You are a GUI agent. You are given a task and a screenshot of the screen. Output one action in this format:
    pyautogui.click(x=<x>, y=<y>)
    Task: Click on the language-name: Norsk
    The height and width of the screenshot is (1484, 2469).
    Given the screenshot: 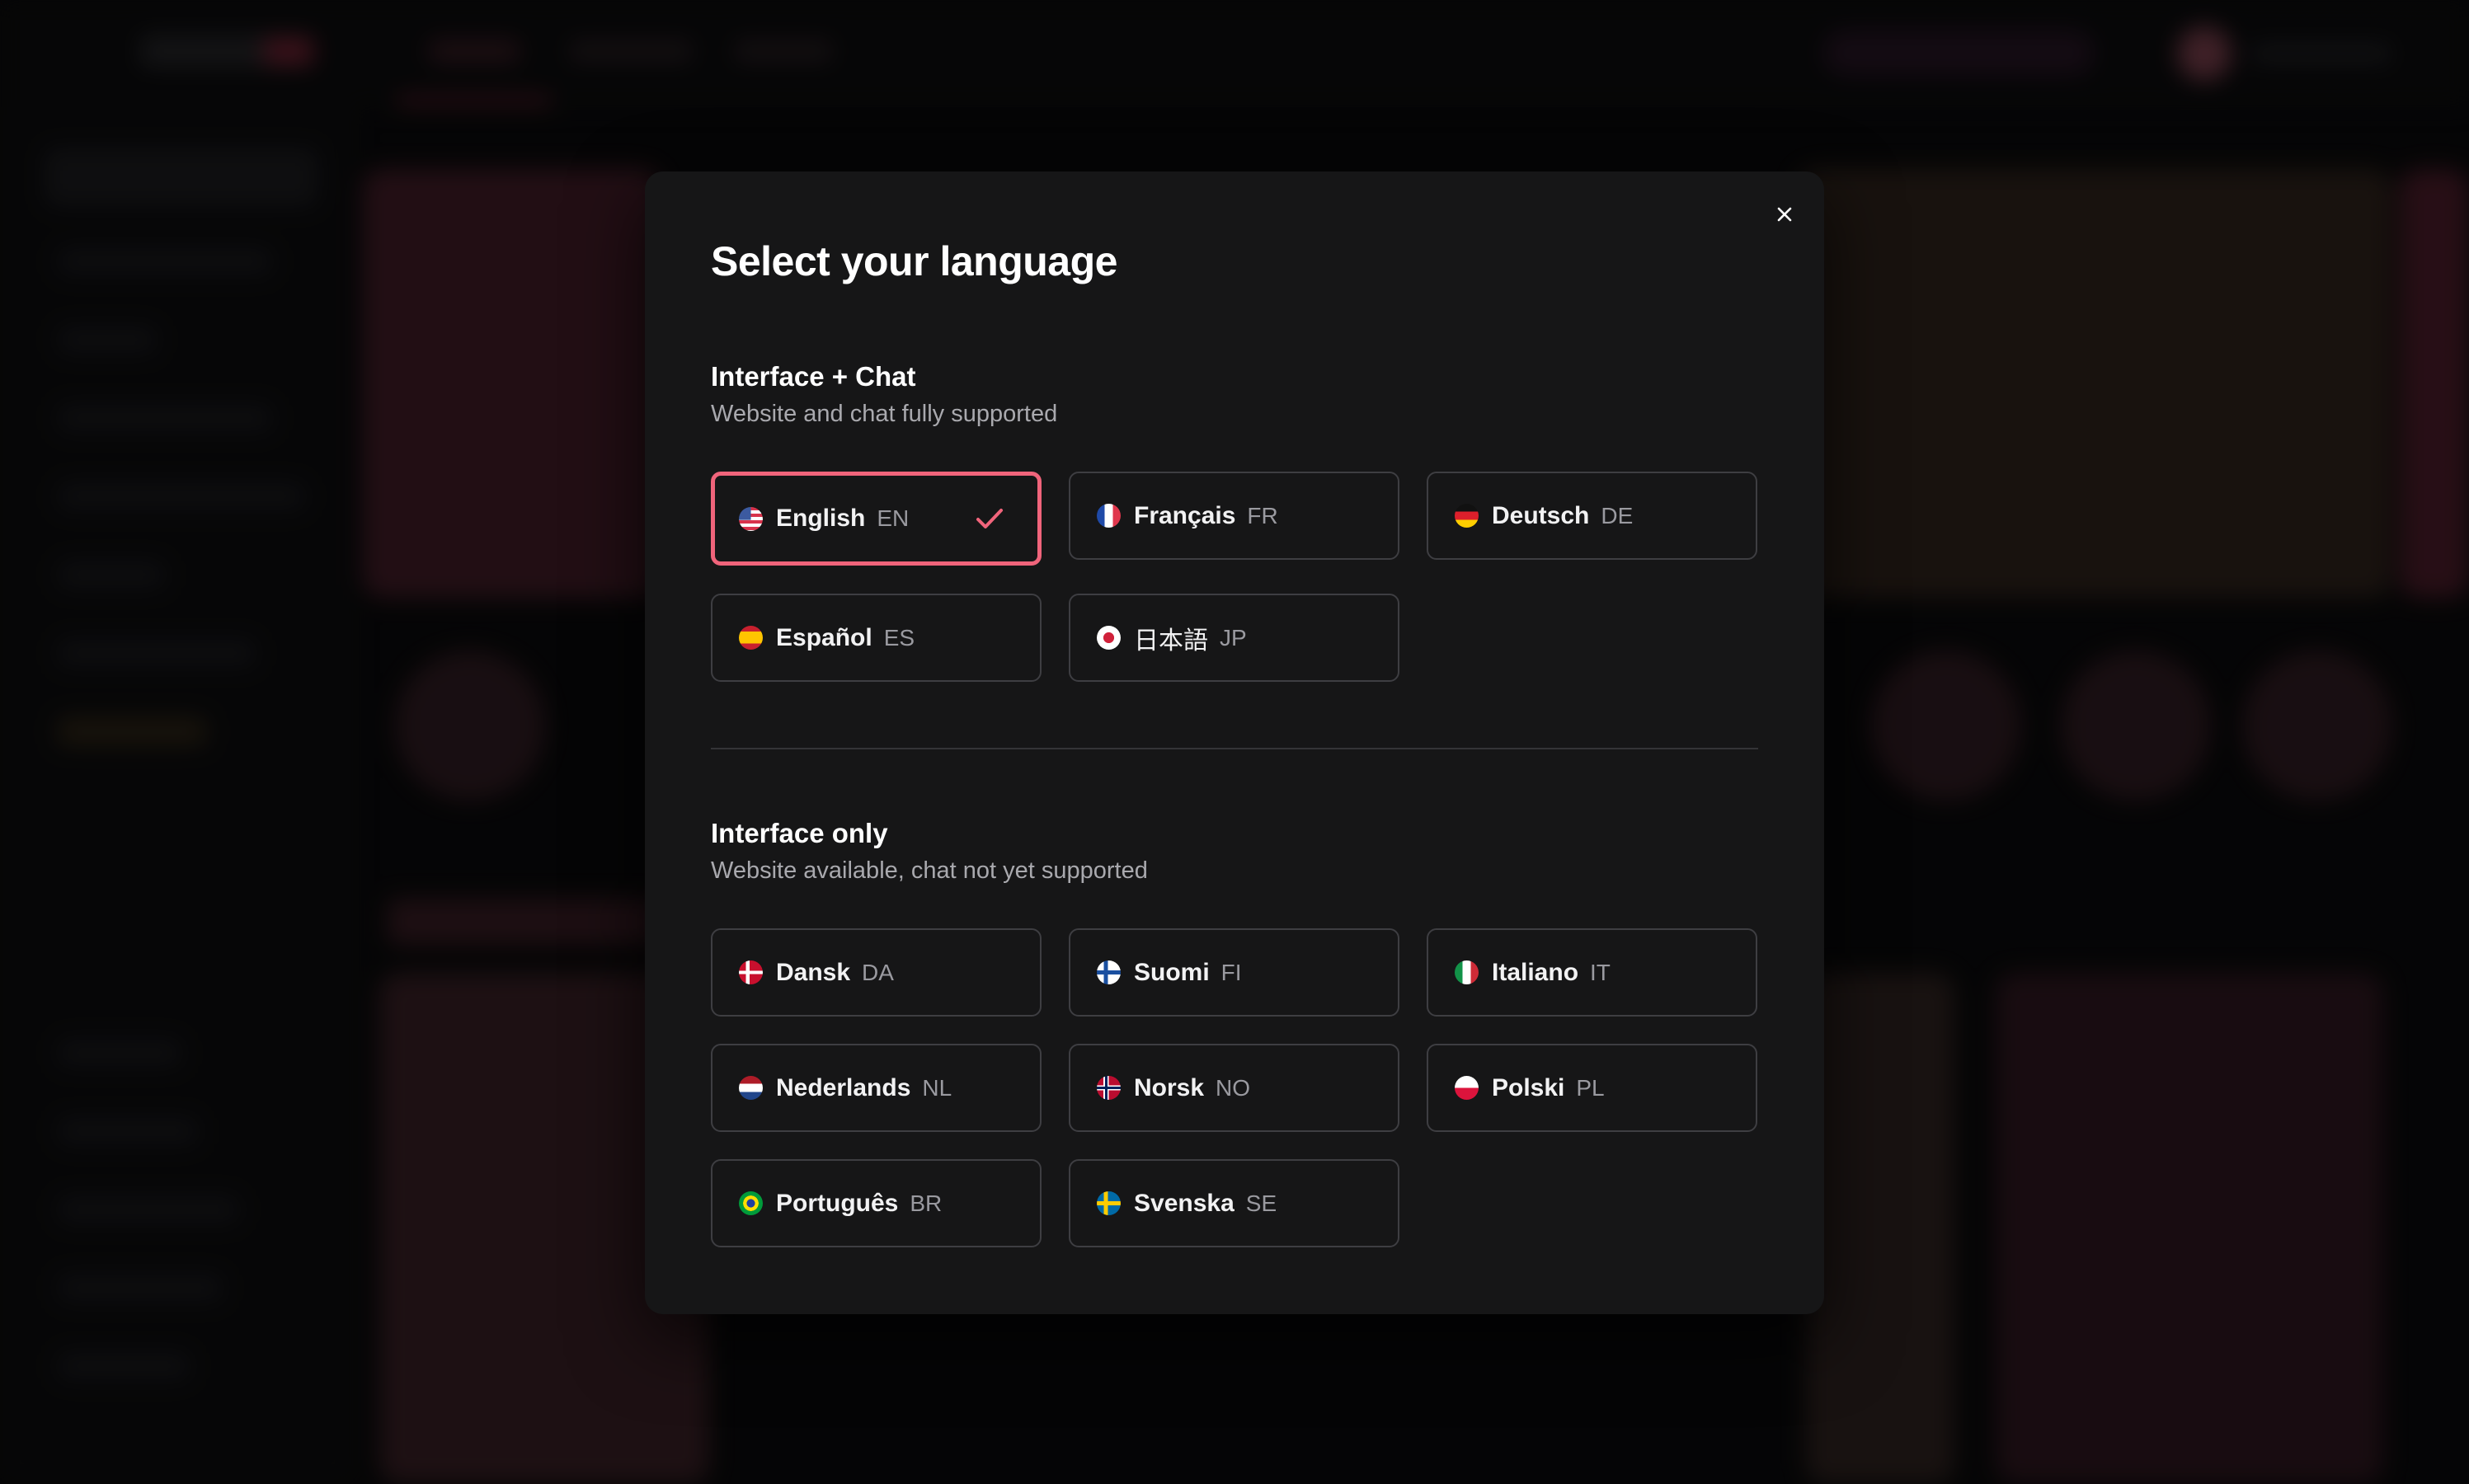 What is the action you would take?
    pyautogui.click(x=1169, y=1087)
    